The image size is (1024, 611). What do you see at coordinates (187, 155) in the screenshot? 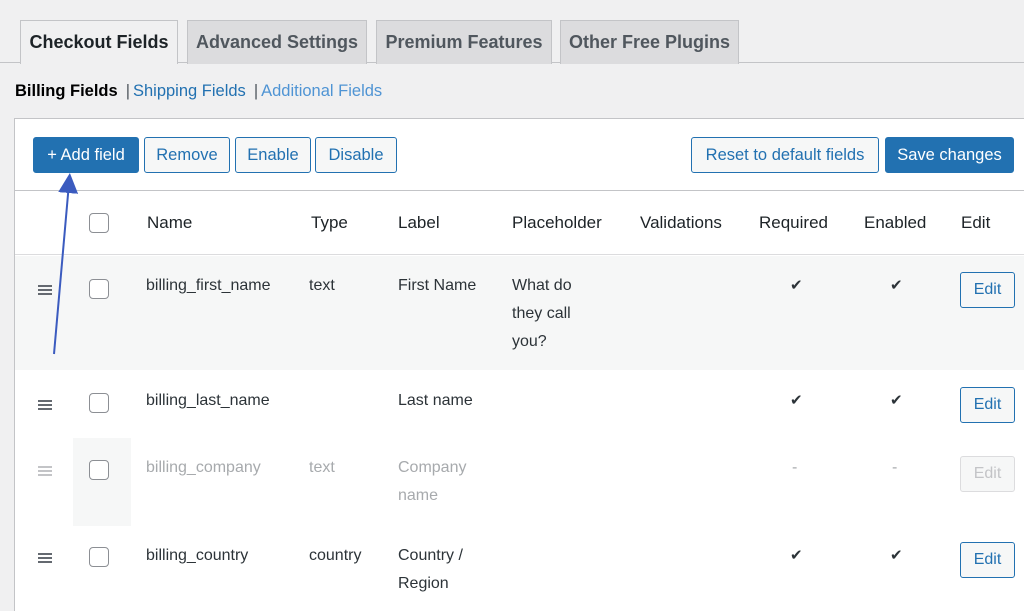
I see `remove-button: Remove` at bounding box center [187, 155].